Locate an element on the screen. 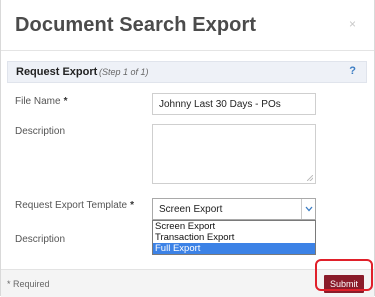  file-name-input: Johnny Last 30 Days - POs is located at coordinates (234, 104).